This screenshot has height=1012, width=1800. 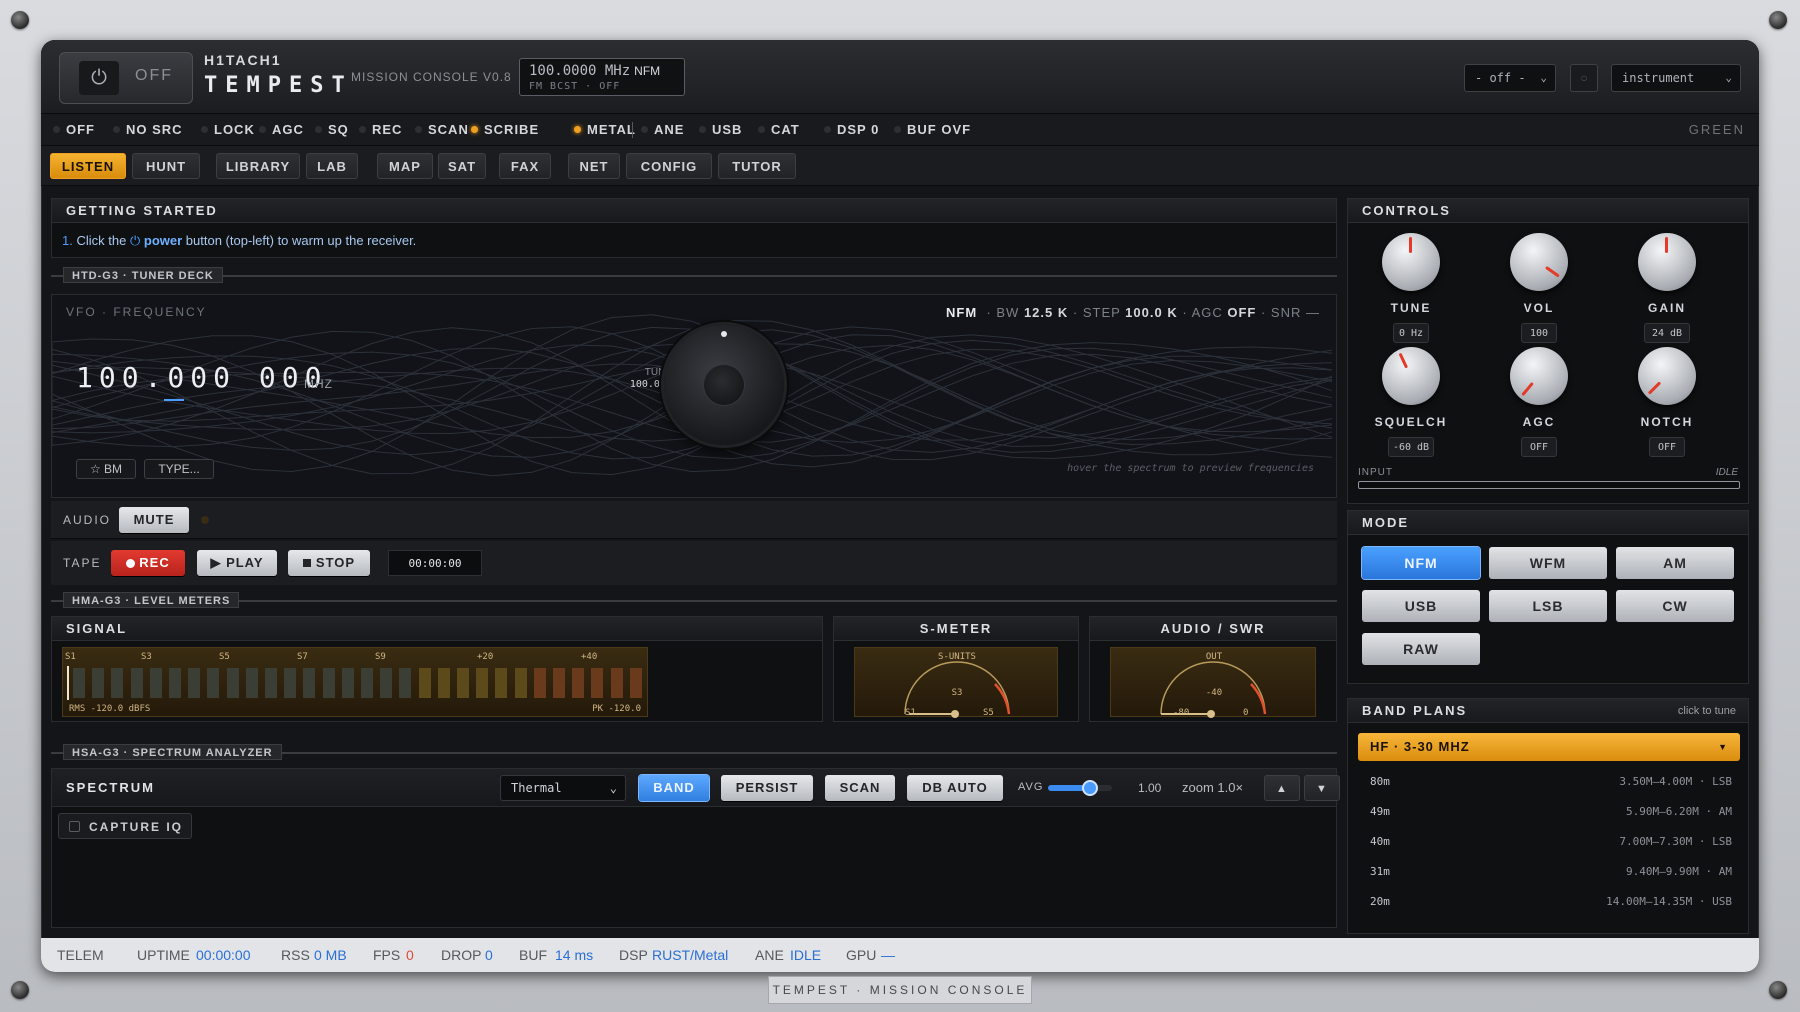 I want to click on avg-slider, so click(x=1080, y=788).